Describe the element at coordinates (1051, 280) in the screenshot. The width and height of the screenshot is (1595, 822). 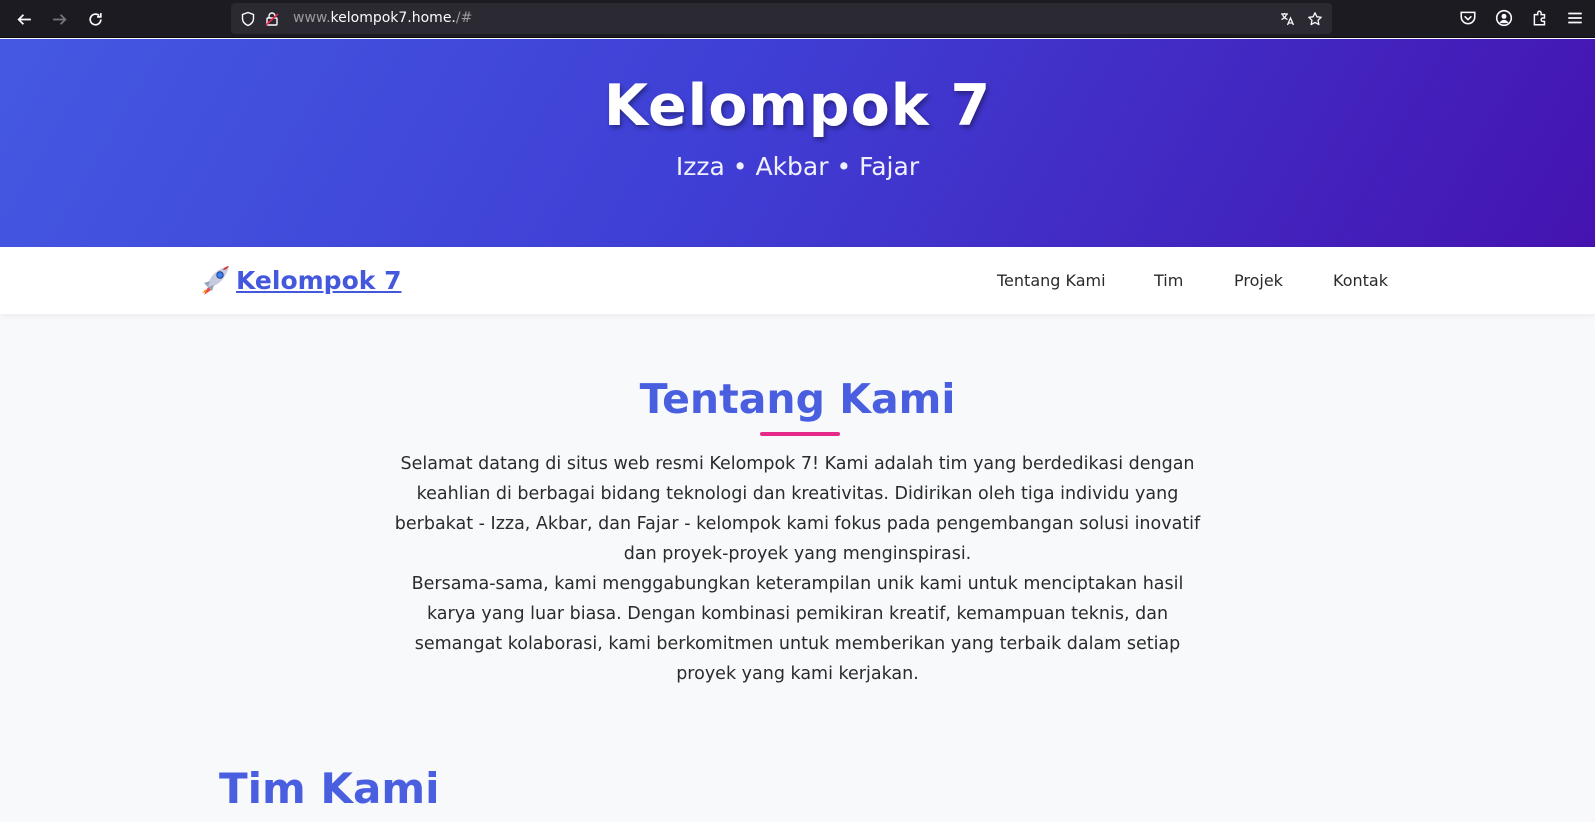
I see `nav-link-tentang-kami: Tentang Kami` at that location.